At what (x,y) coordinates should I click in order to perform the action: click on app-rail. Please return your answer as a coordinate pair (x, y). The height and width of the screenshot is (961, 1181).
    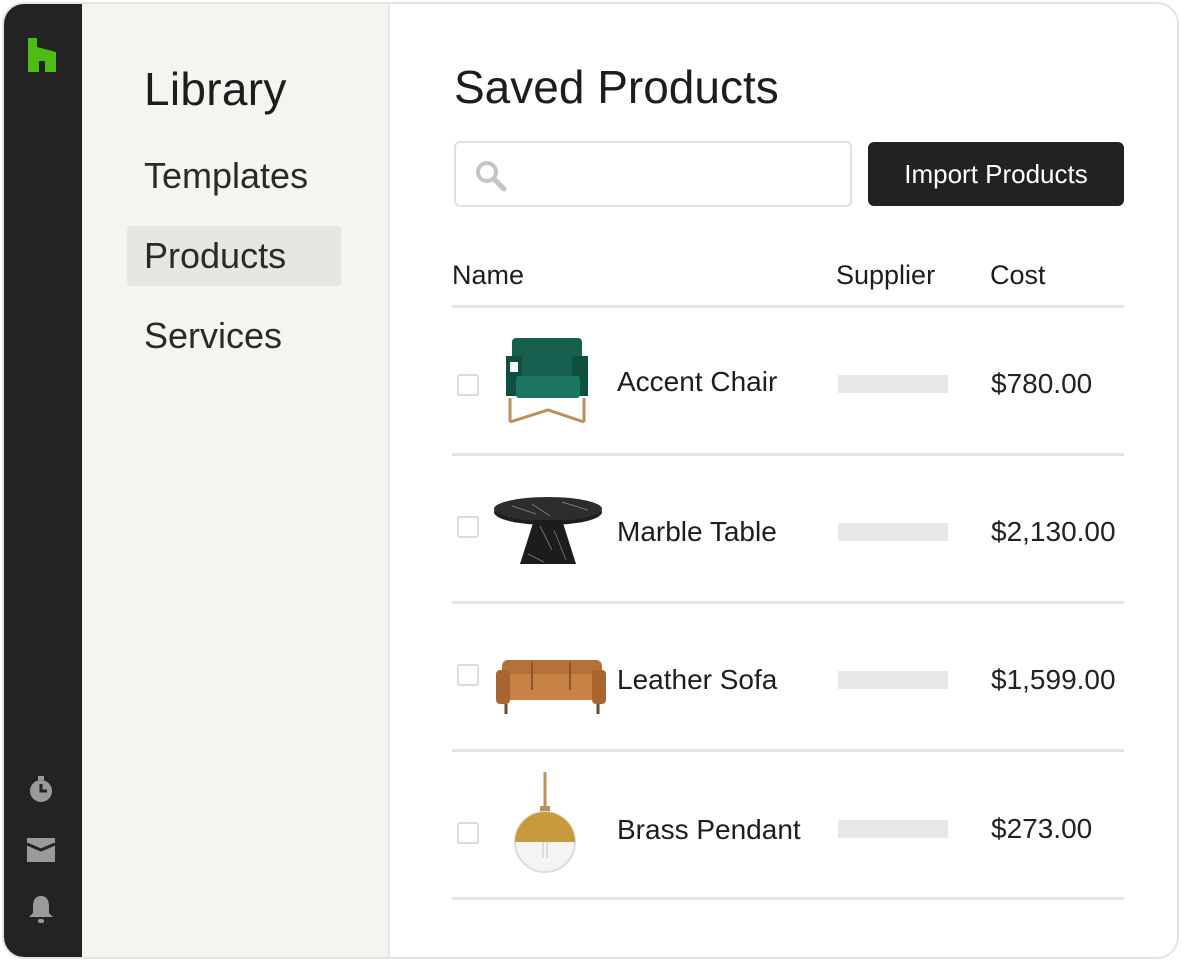
    Looking at the image, I should click on (43, 480).